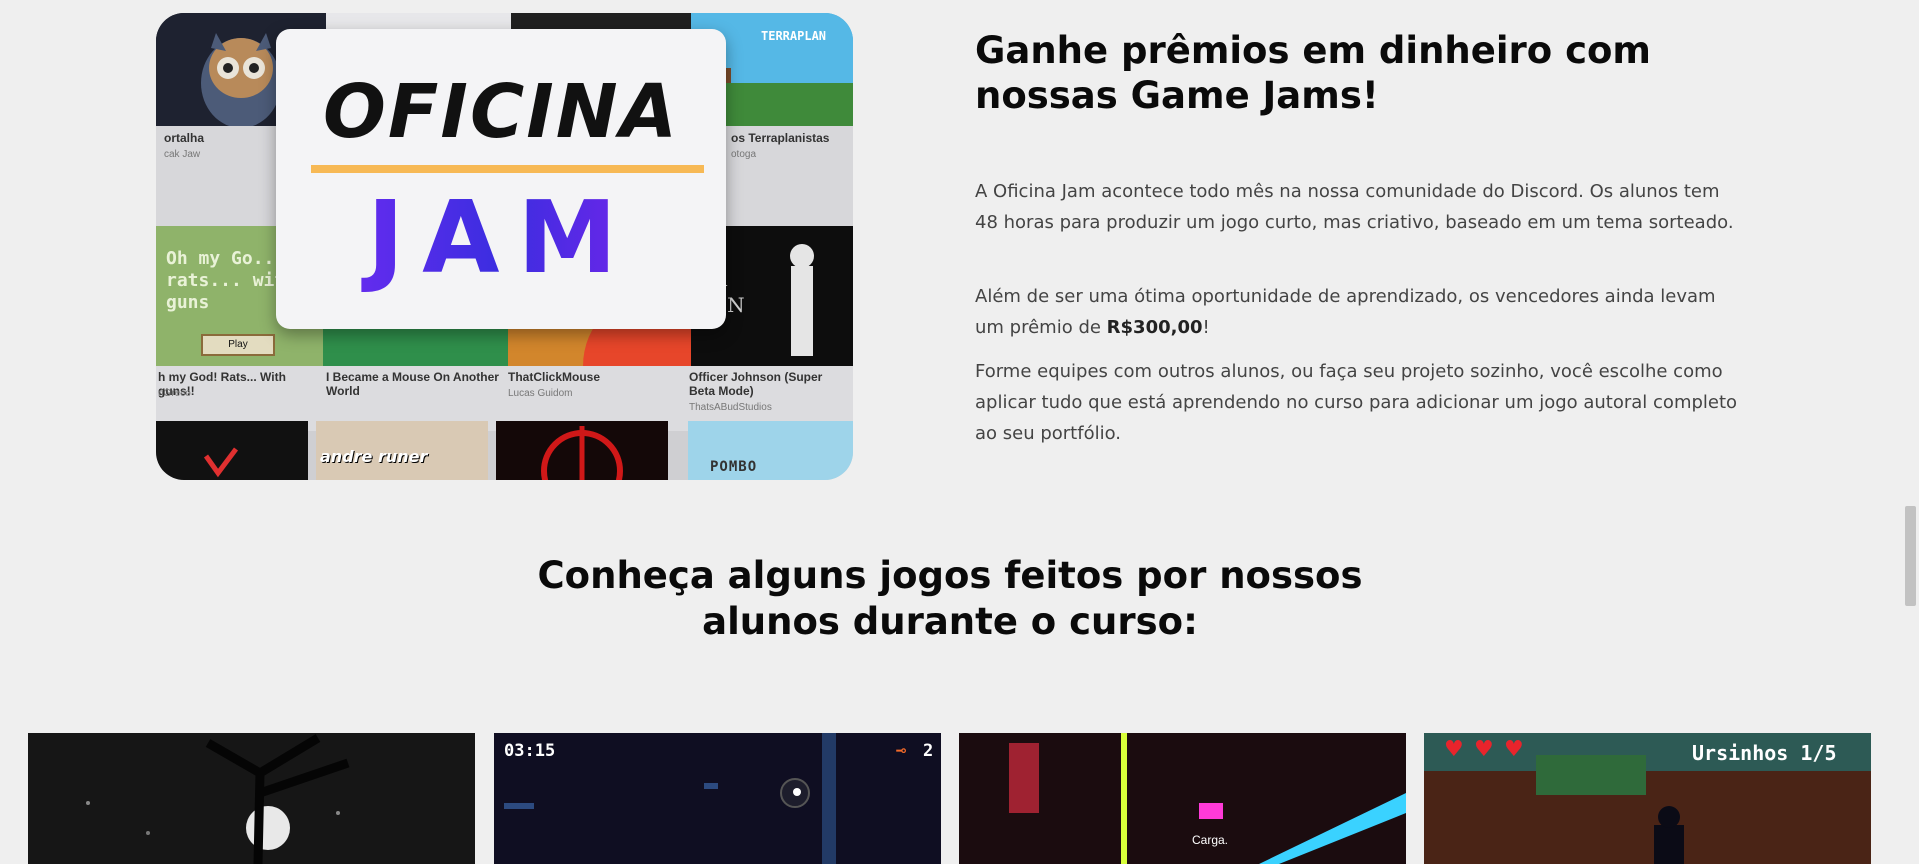 The height and width of the screenshot is (864, 1919). What do you see at coordinates (780, 138) in the screenshot?
I see `tile-caption: os Terraplanistas` at bounding box center [780, 138].